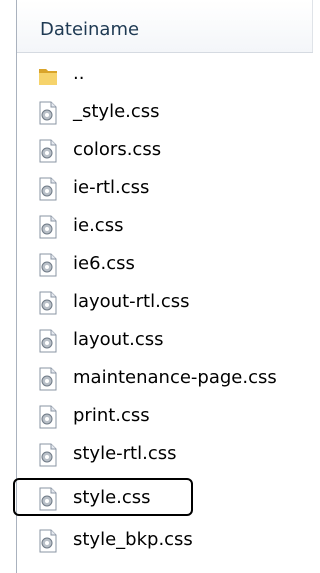 The width and height of the screenshot is (320, 573). Describe the element at coordinates (165, 416) in the screenshot. I see `list-item: print.css` at that location.